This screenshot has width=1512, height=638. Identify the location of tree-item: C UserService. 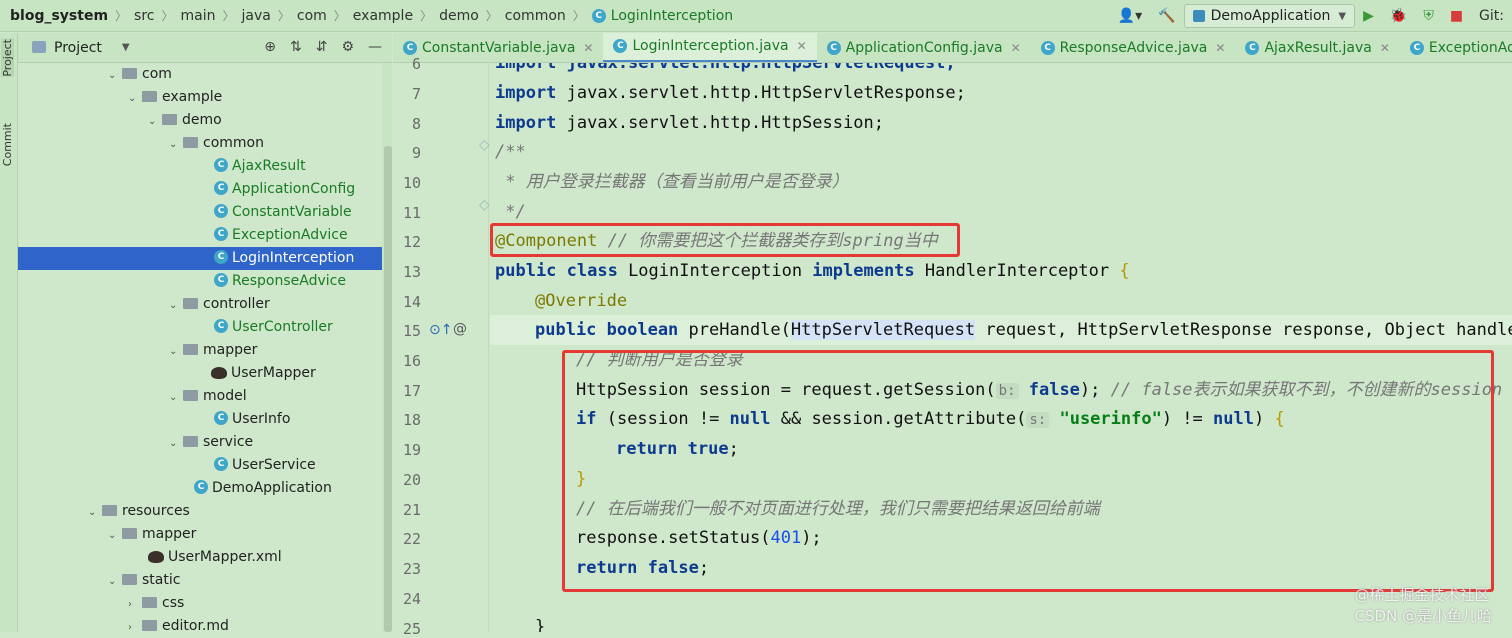
(265, 465).